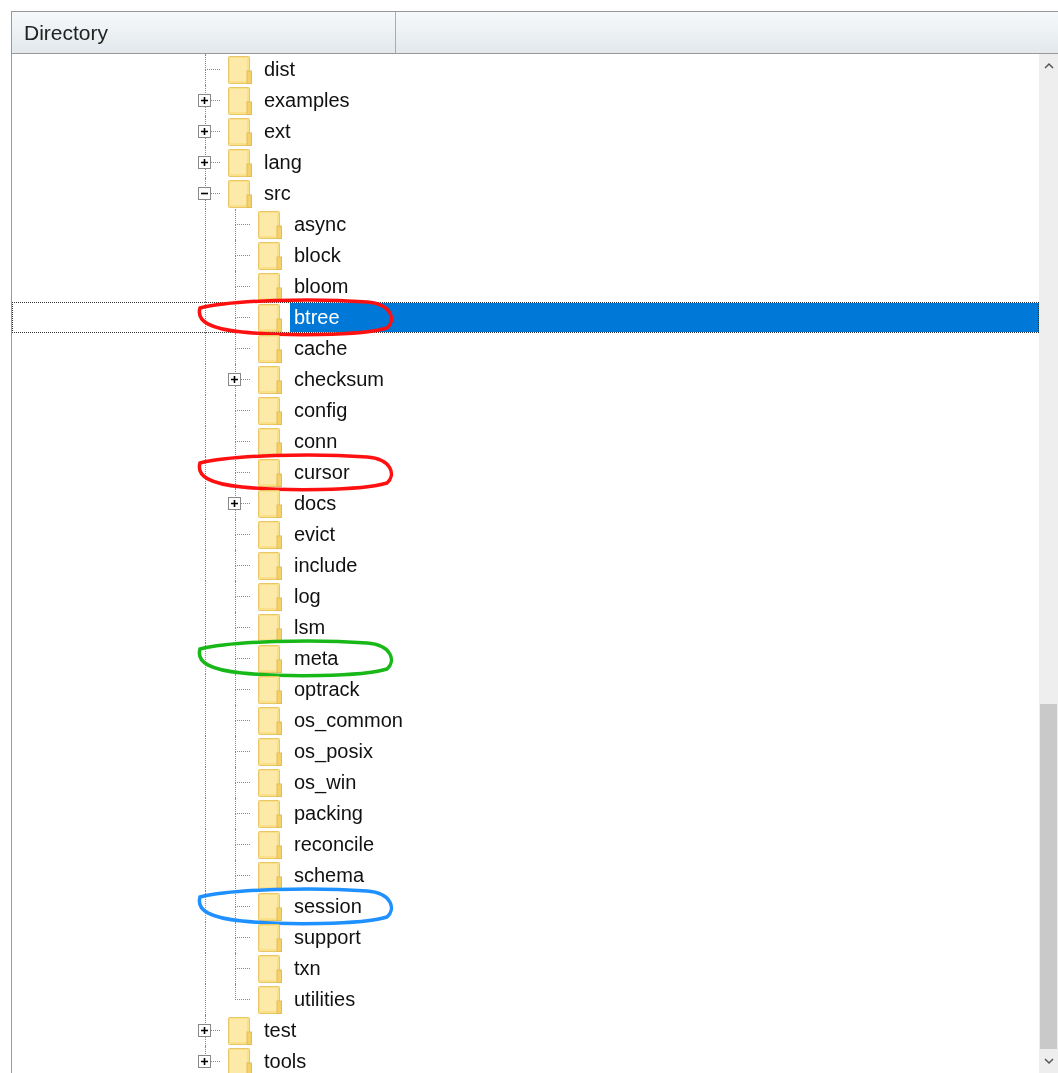  What do you see at coordinates (525, 627) in the screenshot?
I see `tree-row: lsm` at bounding box center [525, 627].